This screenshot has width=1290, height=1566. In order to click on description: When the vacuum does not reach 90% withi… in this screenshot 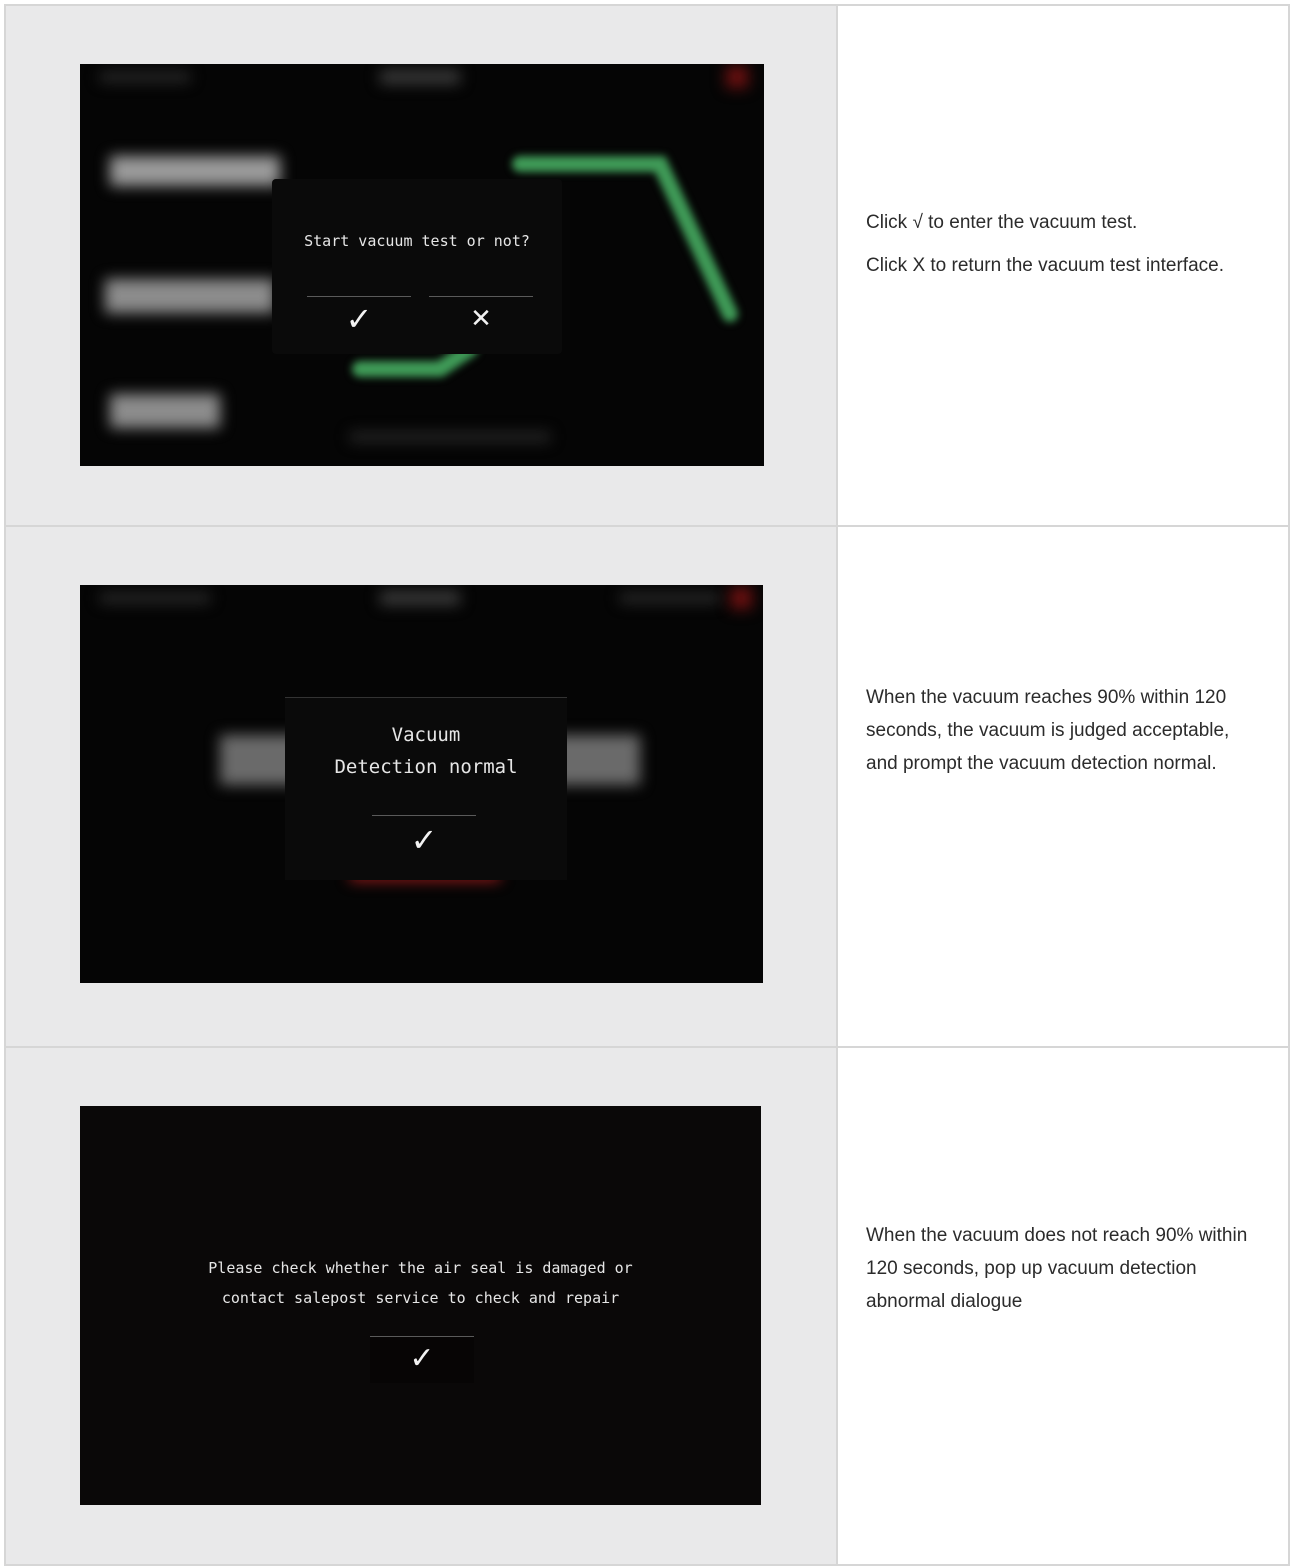, I will do `click(1062, 1273)`.